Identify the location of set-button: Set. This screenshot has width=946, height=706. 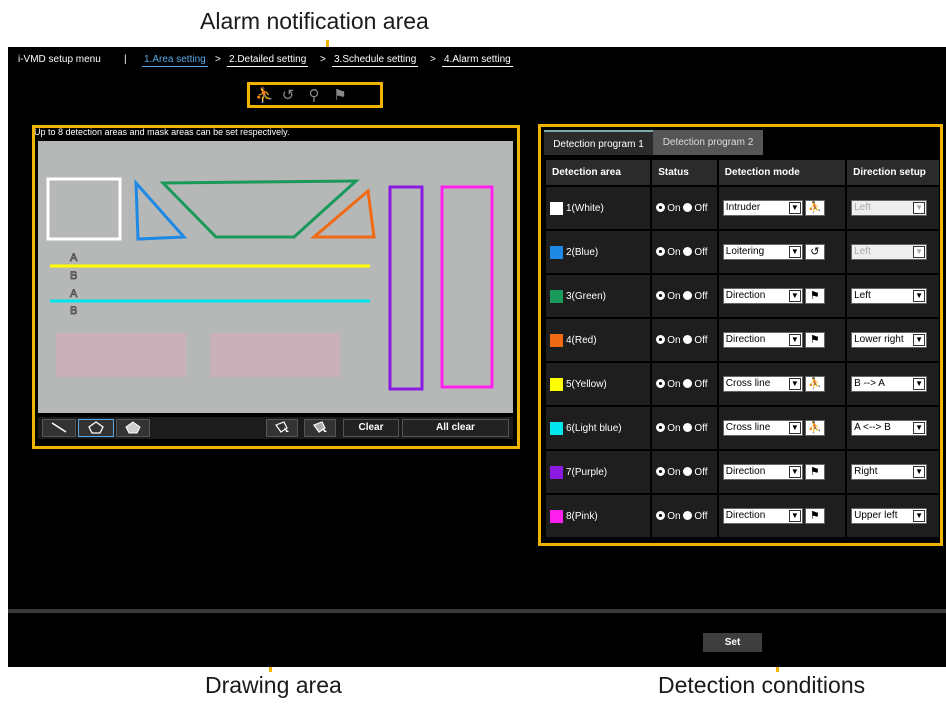
(732, 642).